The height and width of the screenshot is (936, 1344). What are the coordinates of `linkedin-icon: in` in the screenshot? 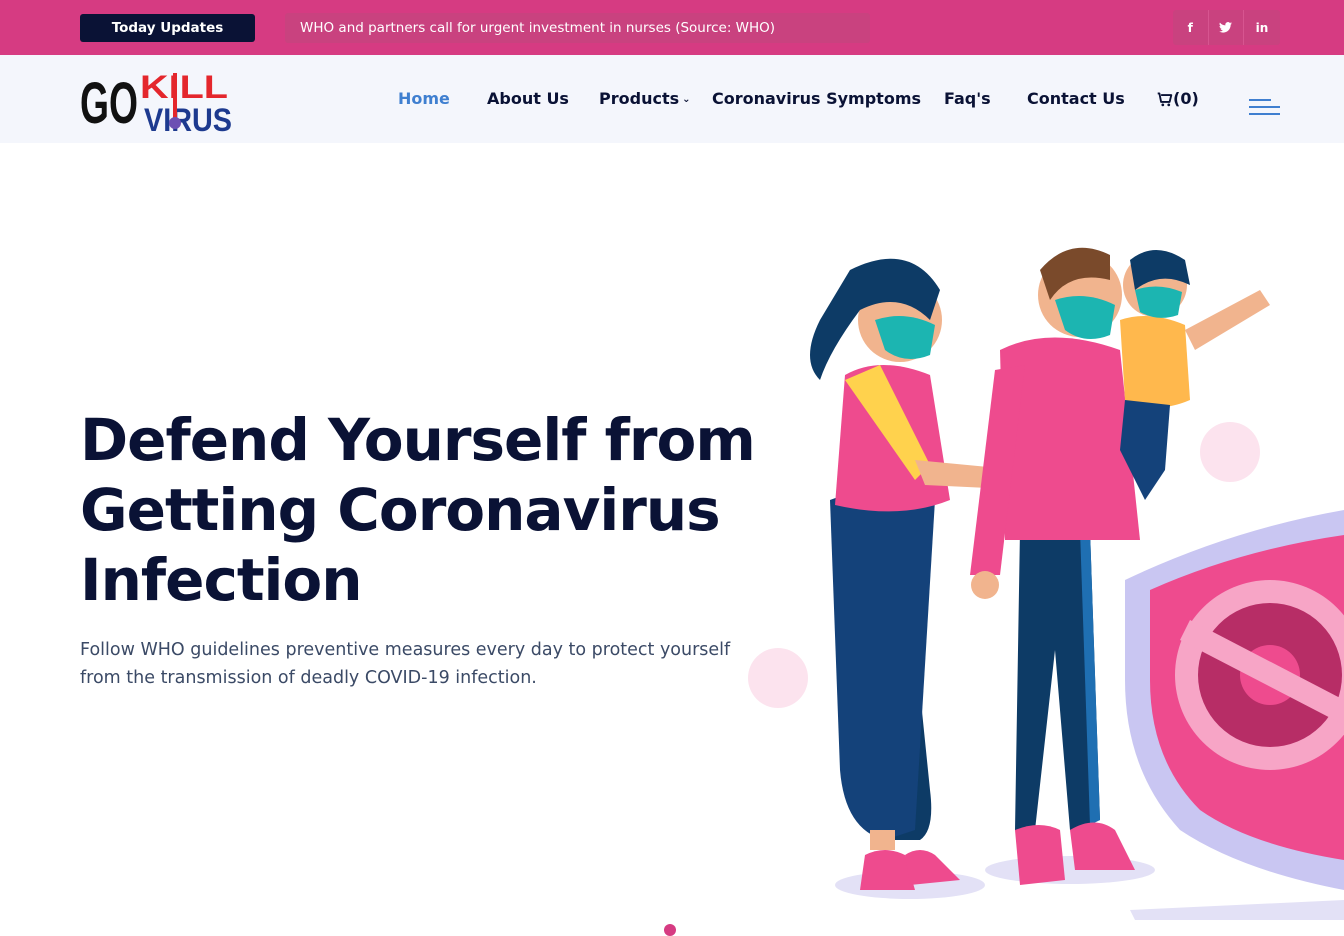 It's located at (1262, 27).